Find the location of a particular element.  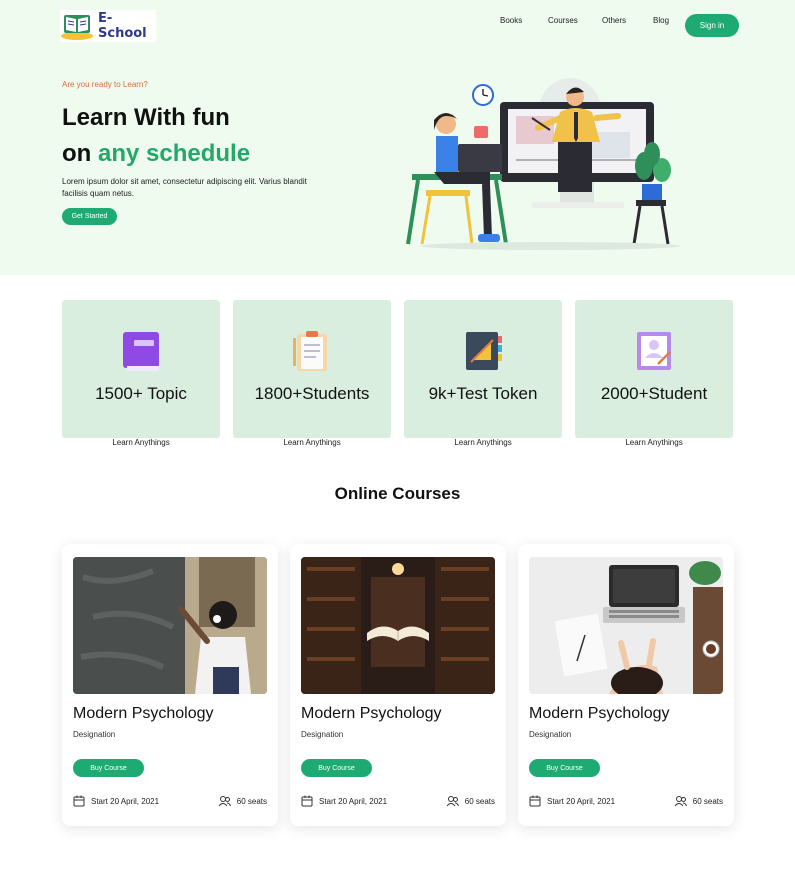

hero-title-prefix: on is located at coordinates (80, 153).